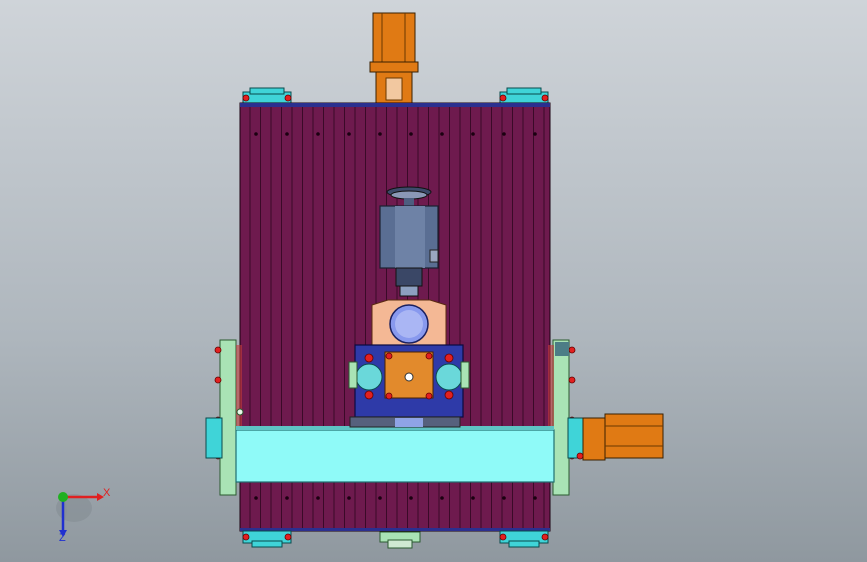 This screenshot has width=867, height=562. What do you see at coordinates (107, 493) in the screenshot?
I see `x-axis-label: X` at bounding box center [107, 493].